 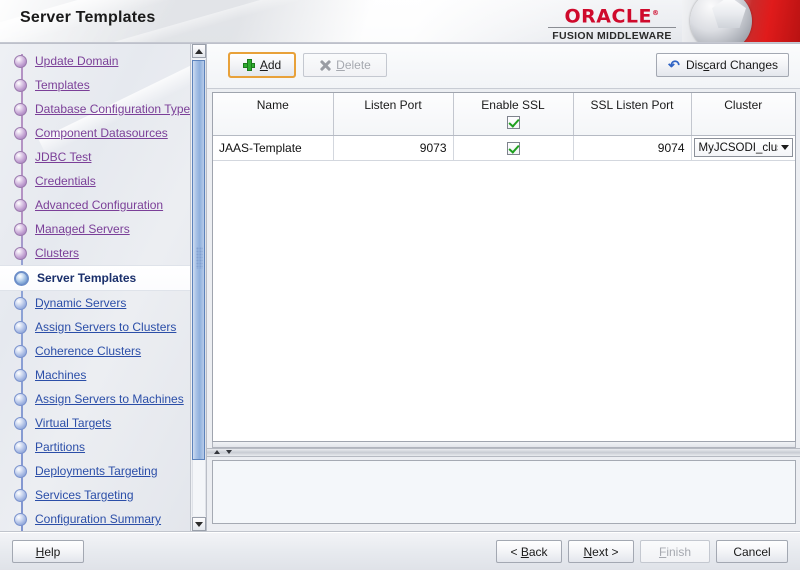 I want to click on sidebar-item-jdbc-test: JDBC Test, so click(x=95, y=157).